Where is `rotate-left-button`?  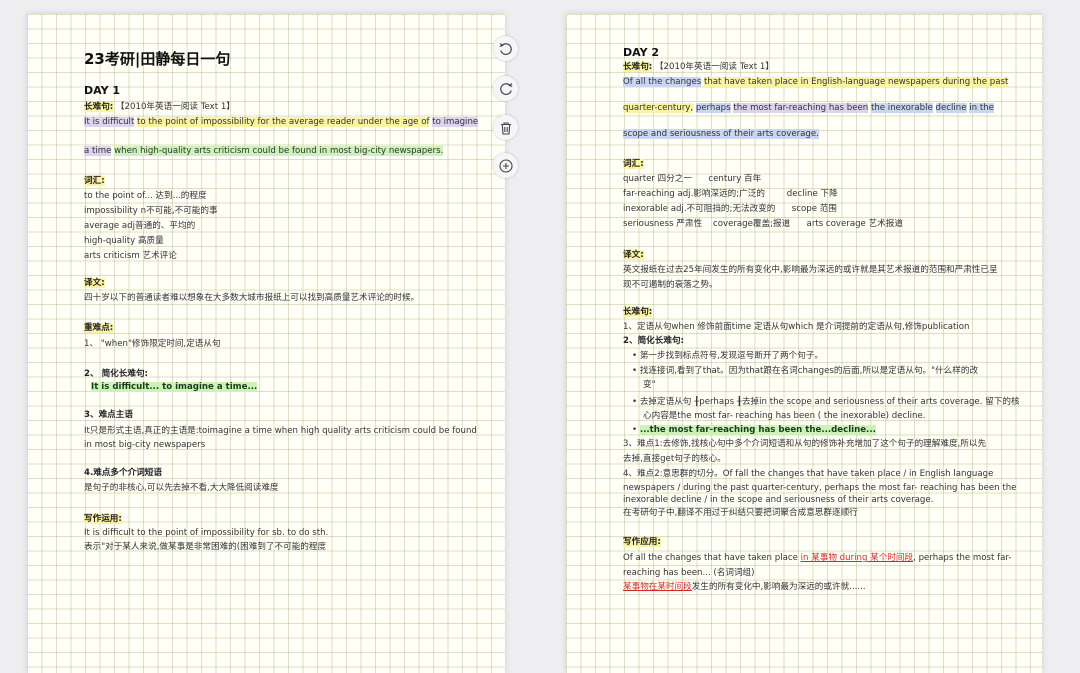
rotate-left-button is located at coordinates (505, 48).